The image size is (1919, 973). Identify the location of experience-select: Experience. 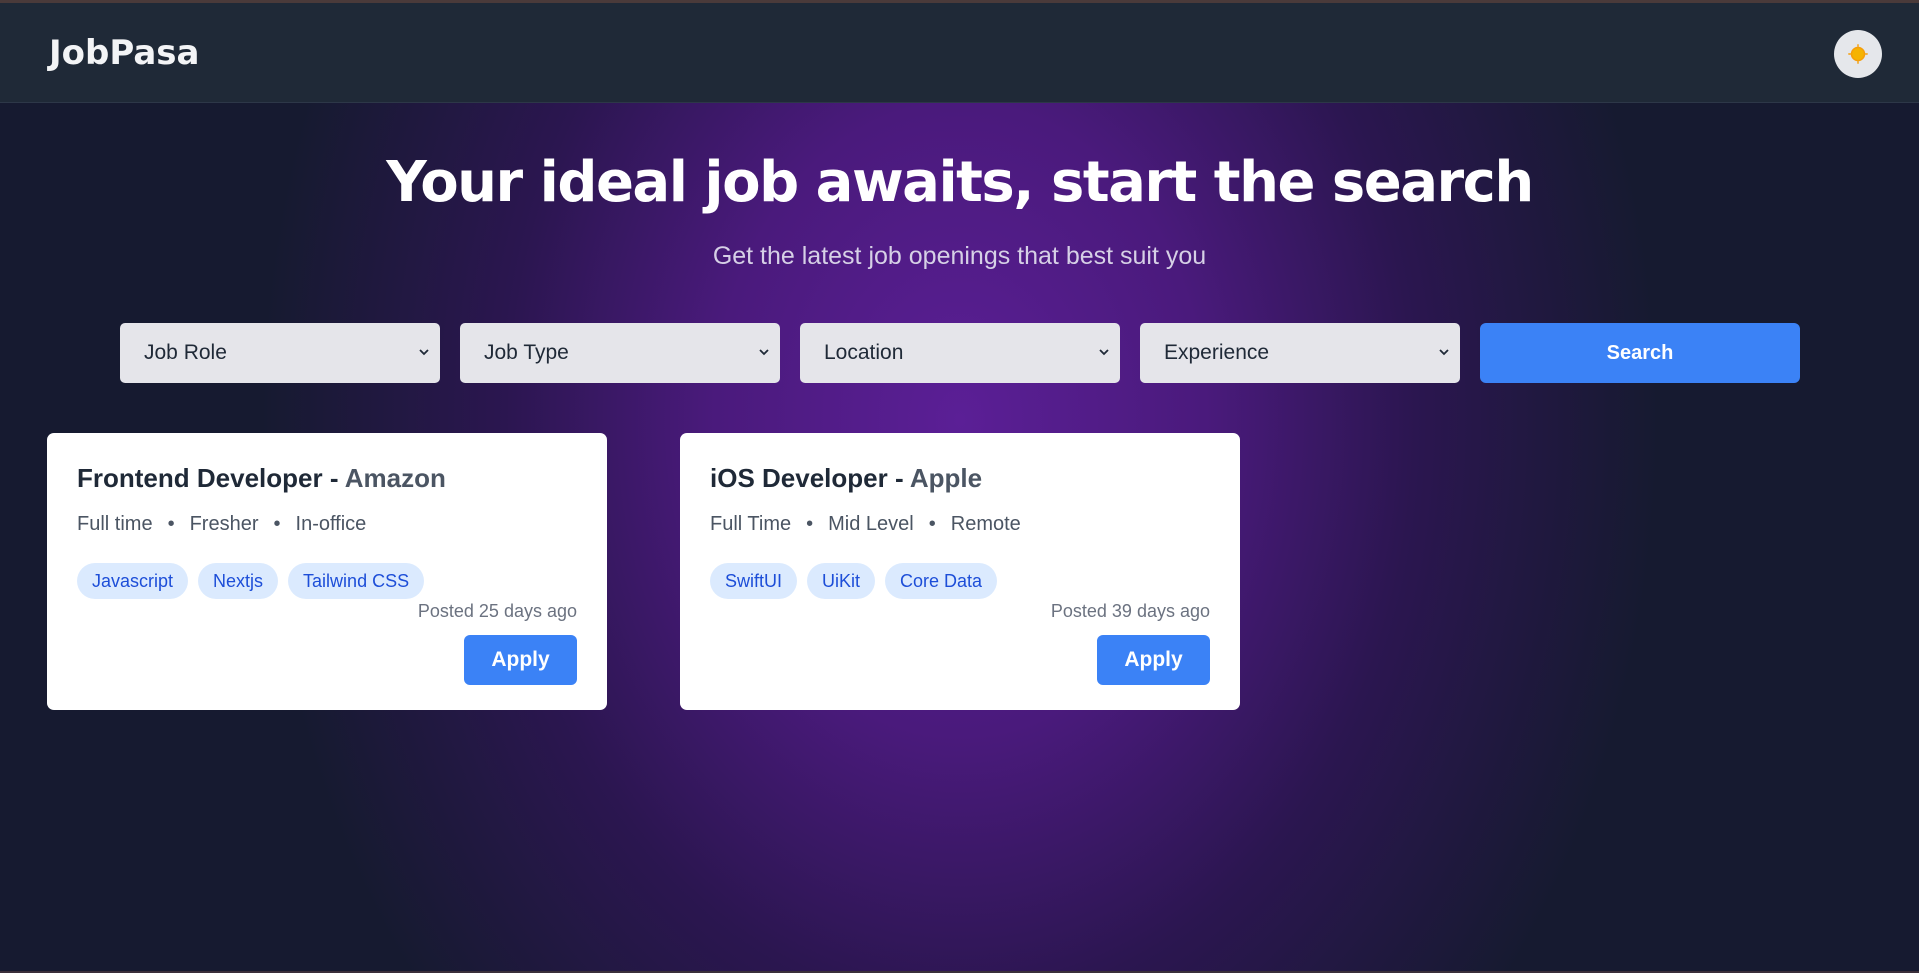
(1300, 353).